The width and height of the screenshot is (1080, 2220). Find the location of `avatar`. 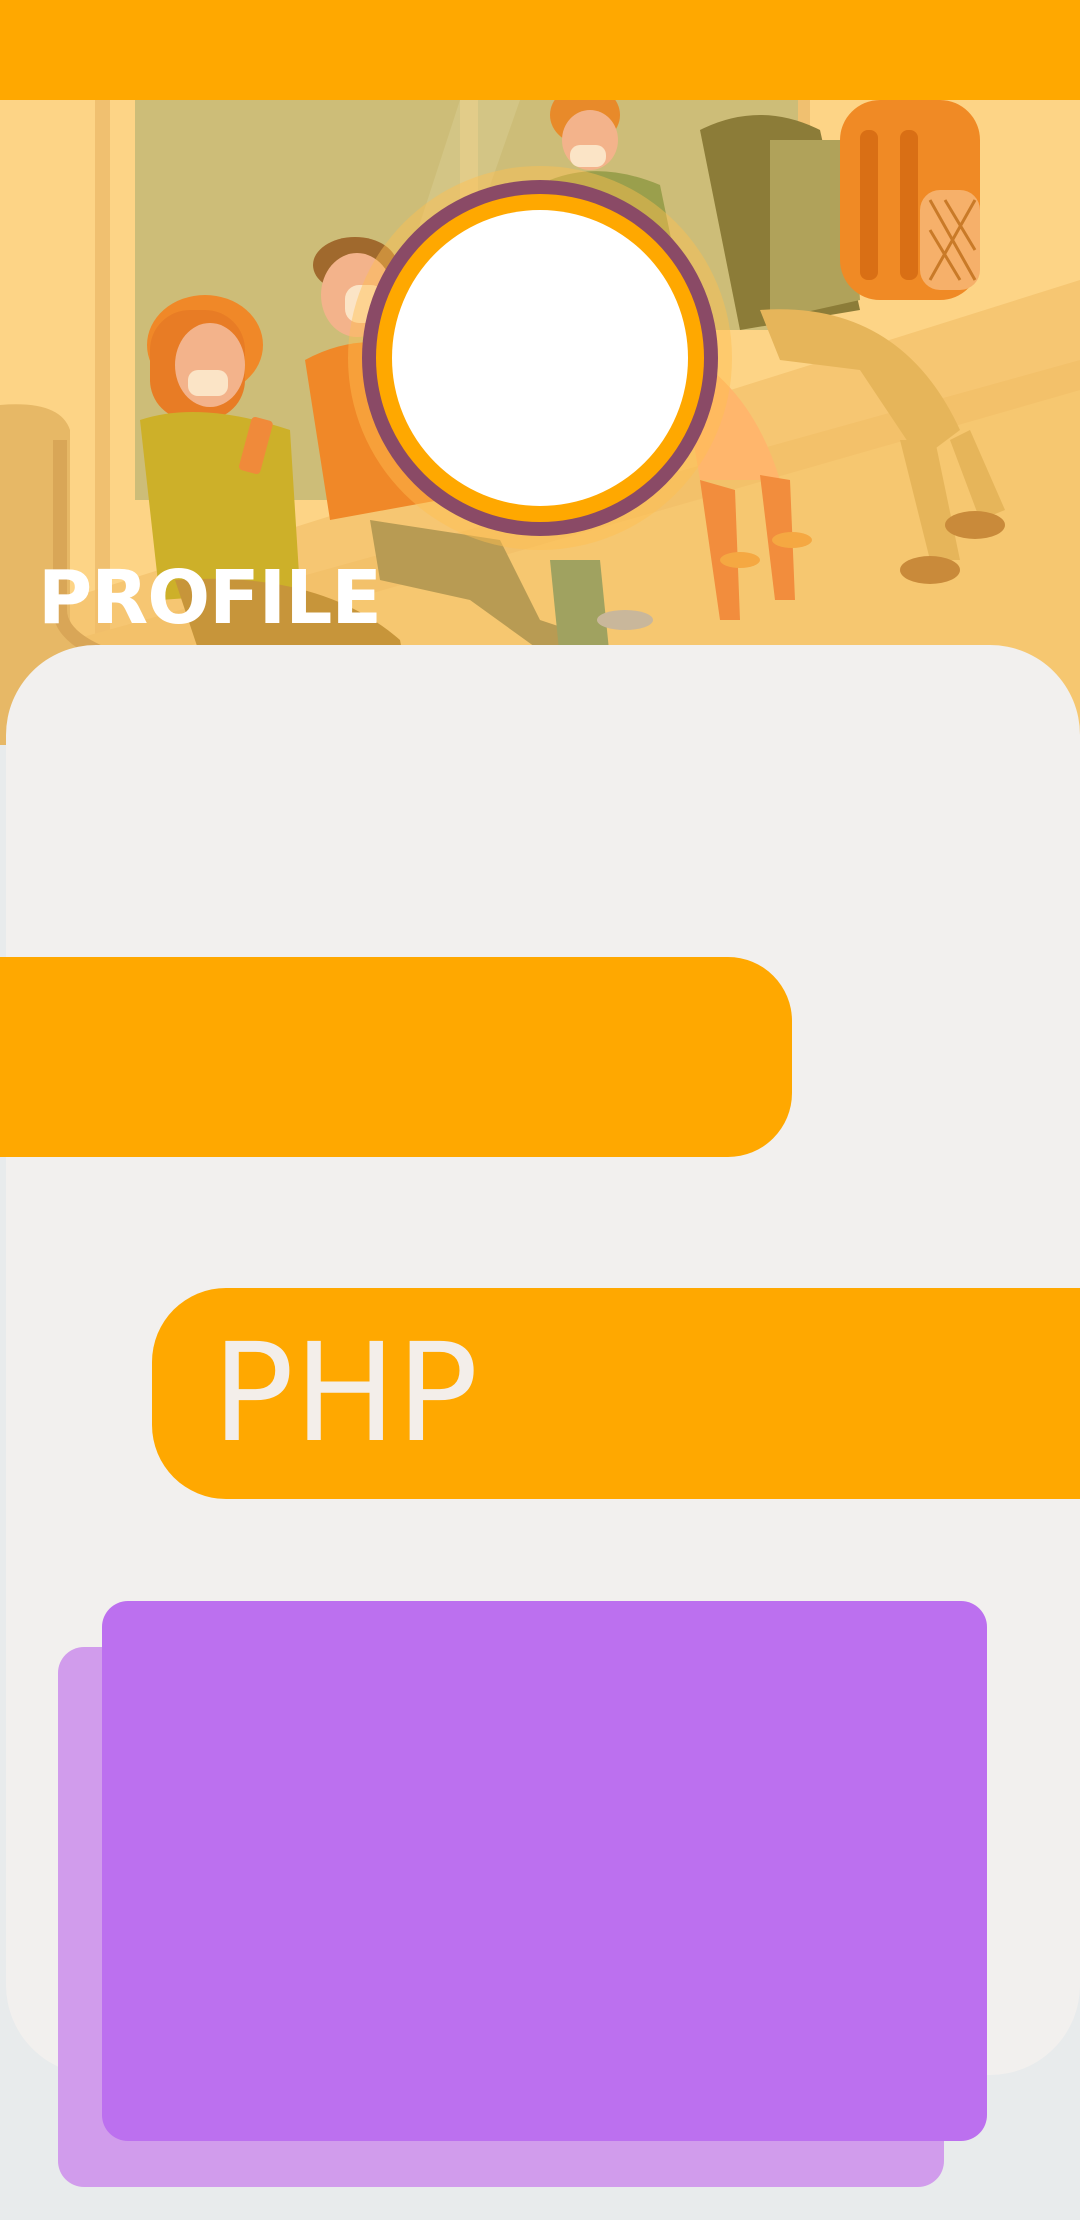

avatar is located at coordinates (540, 358).